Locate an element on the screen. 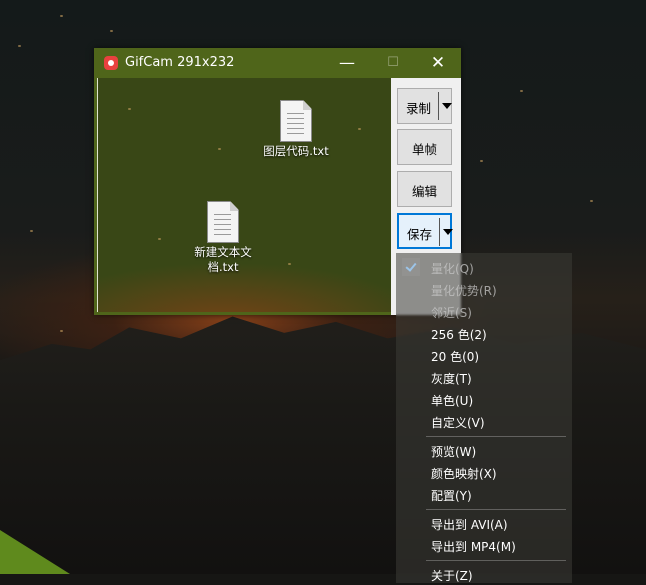  record-button: 录制 is located at coordinates (424, 106).